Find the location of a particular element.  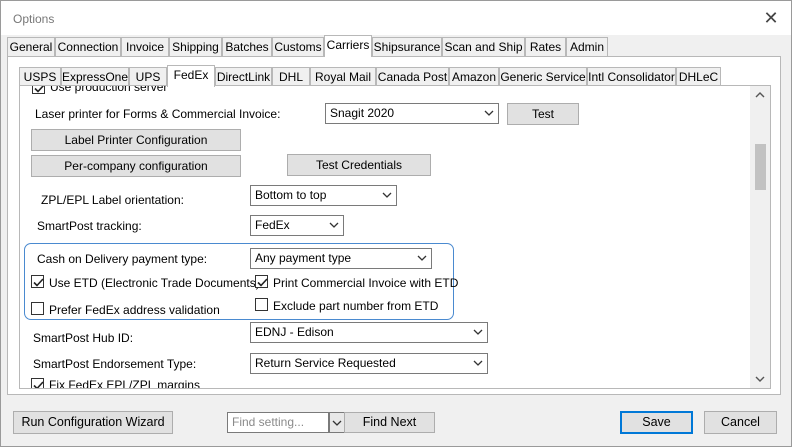

prefer-address-validation-checkbox is located at coordinates (37, 308).